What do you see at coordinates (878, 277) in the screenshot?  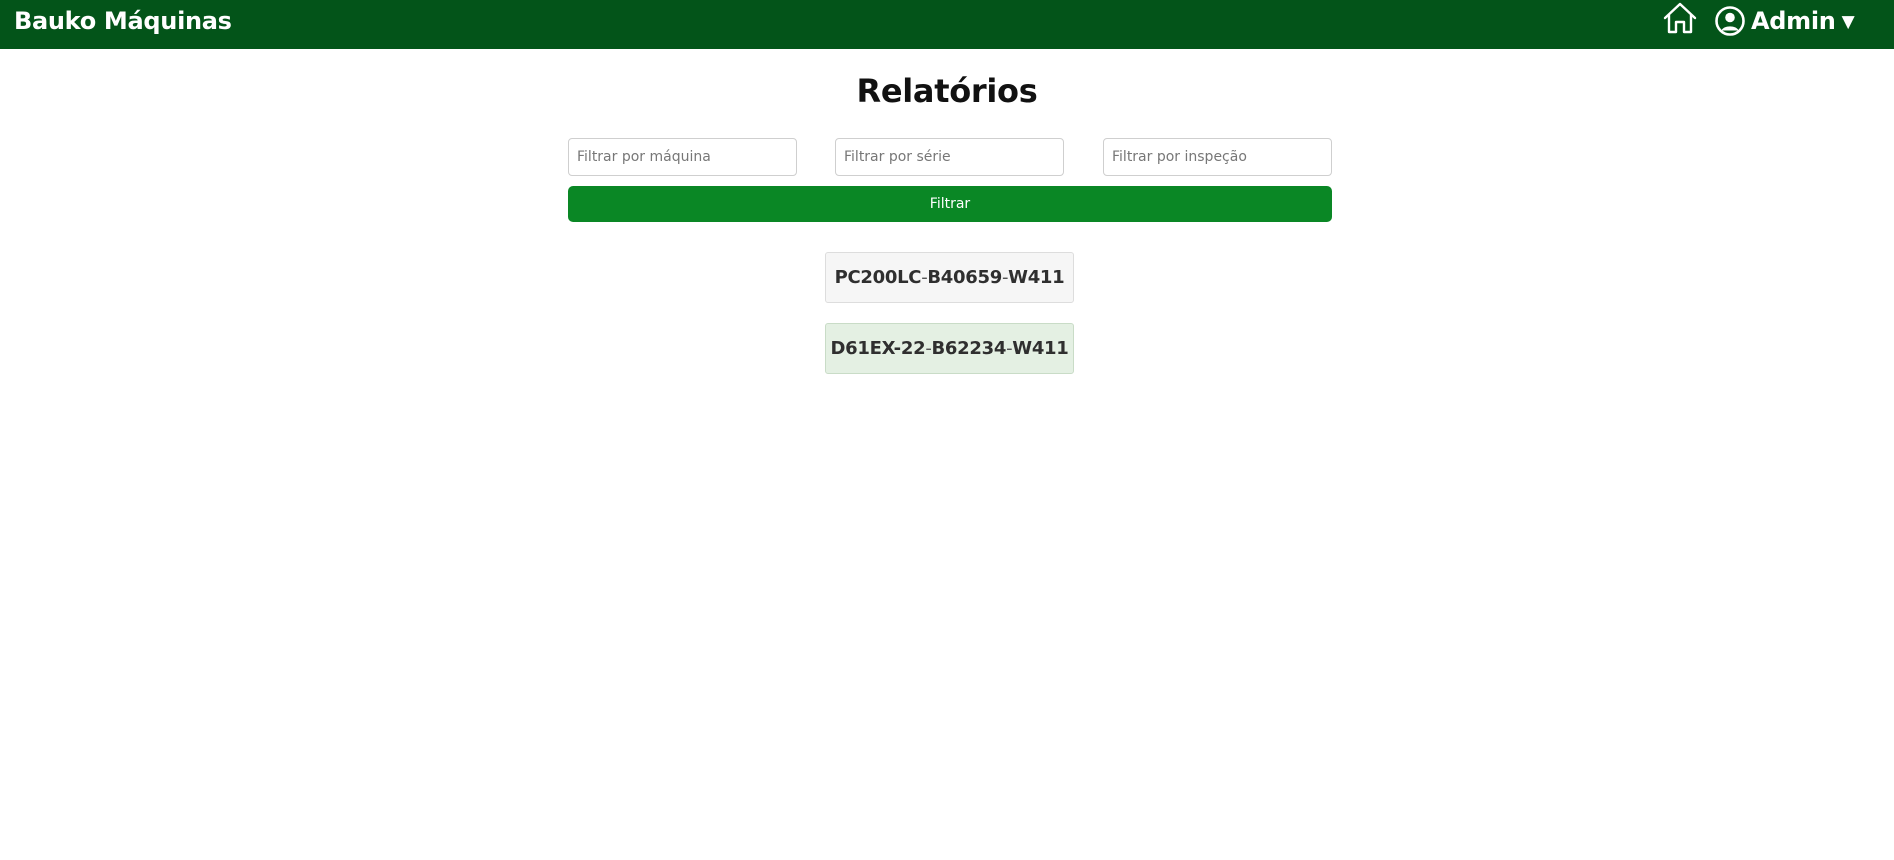 I see `report-machine: PC200LC` at bounding box center [878, 277].